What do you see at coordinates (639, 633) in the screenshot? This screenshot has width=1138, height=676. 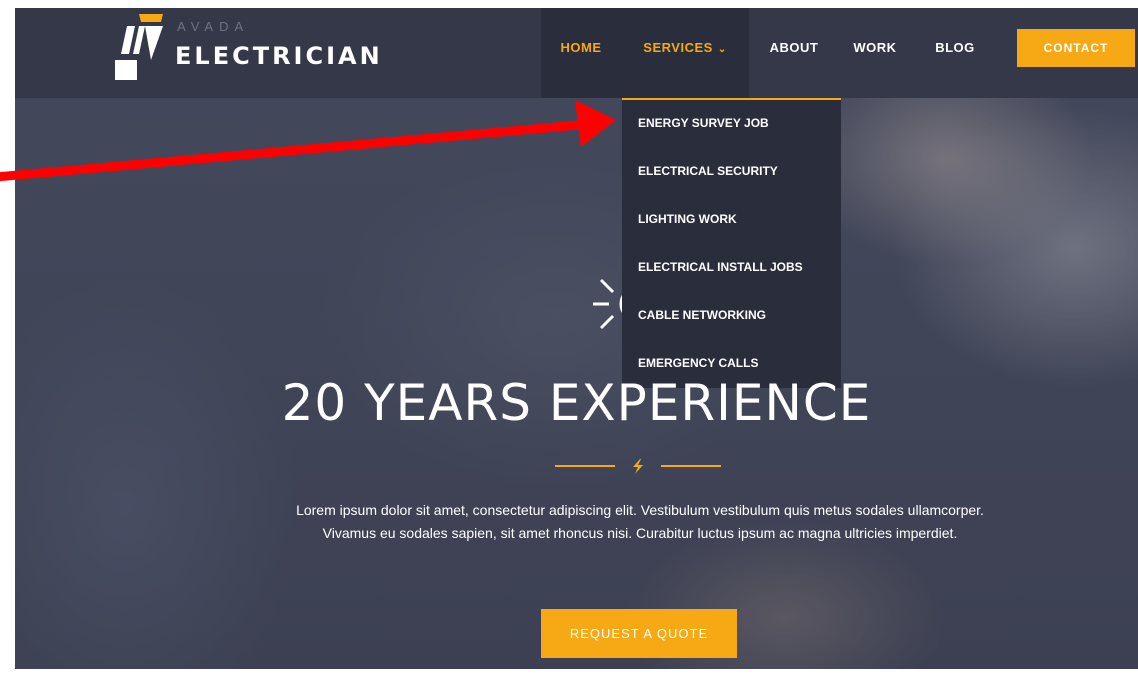 I see `request-quote-button: REQUEST A QUOTE` at bounding box center [639, 633].